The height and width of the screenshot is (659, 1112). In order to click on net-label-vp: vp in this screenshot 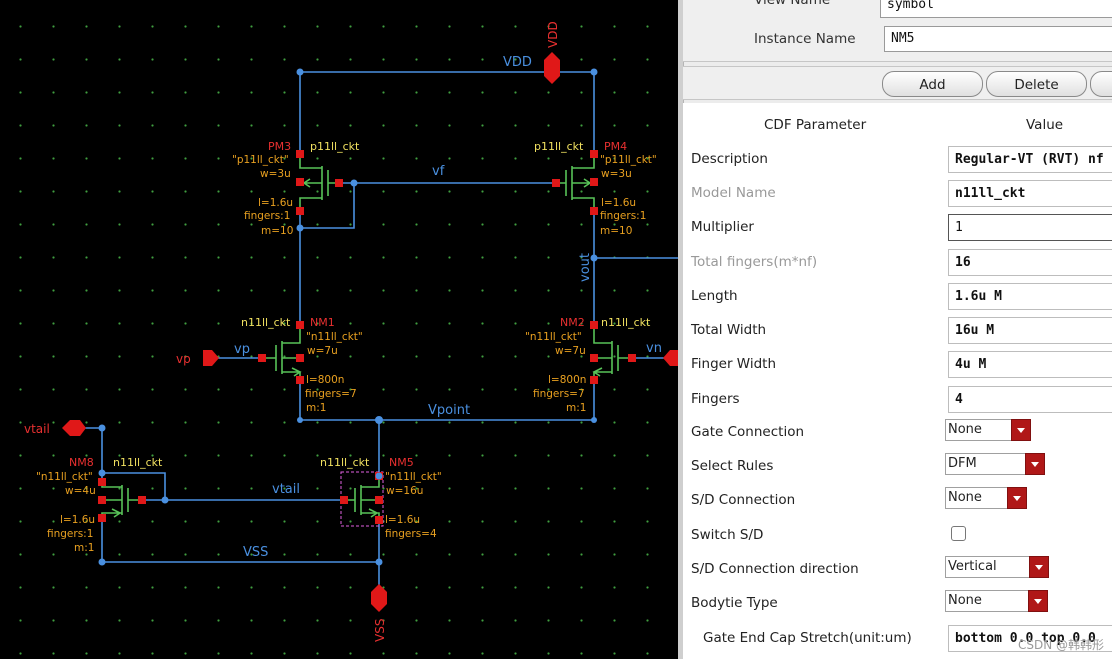, I will do `click(242, 349)`.